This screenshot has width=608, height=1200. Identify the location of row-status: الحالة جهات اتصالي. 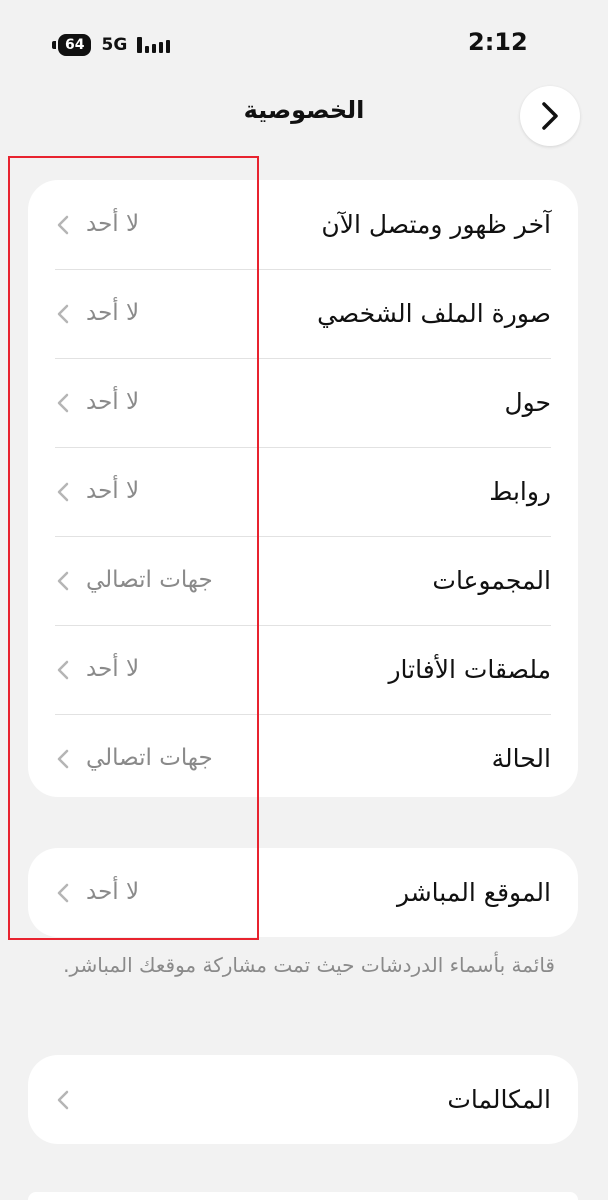
(303, 755).